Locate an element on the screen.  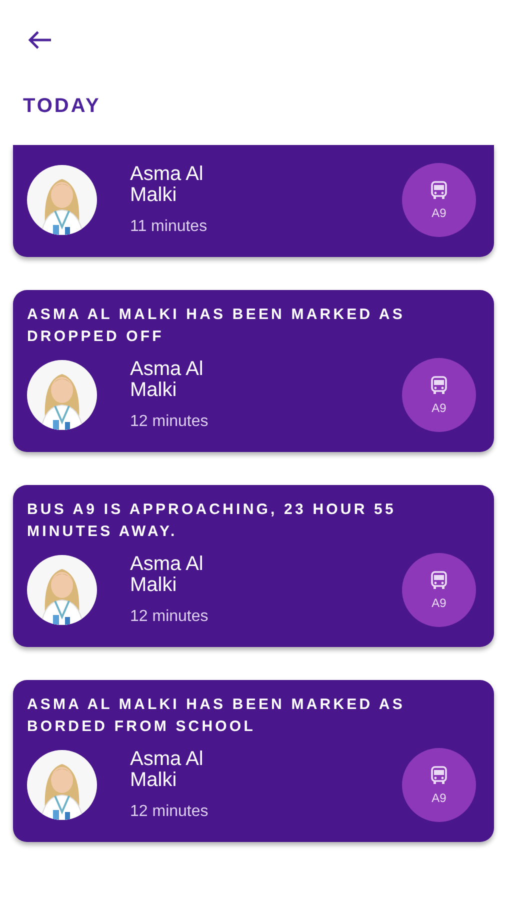
notification-title: ASMA AL MALKI HAS BEEN MARKED AS BORDED FROM SCHOOL is located at coordinates (216, 716).